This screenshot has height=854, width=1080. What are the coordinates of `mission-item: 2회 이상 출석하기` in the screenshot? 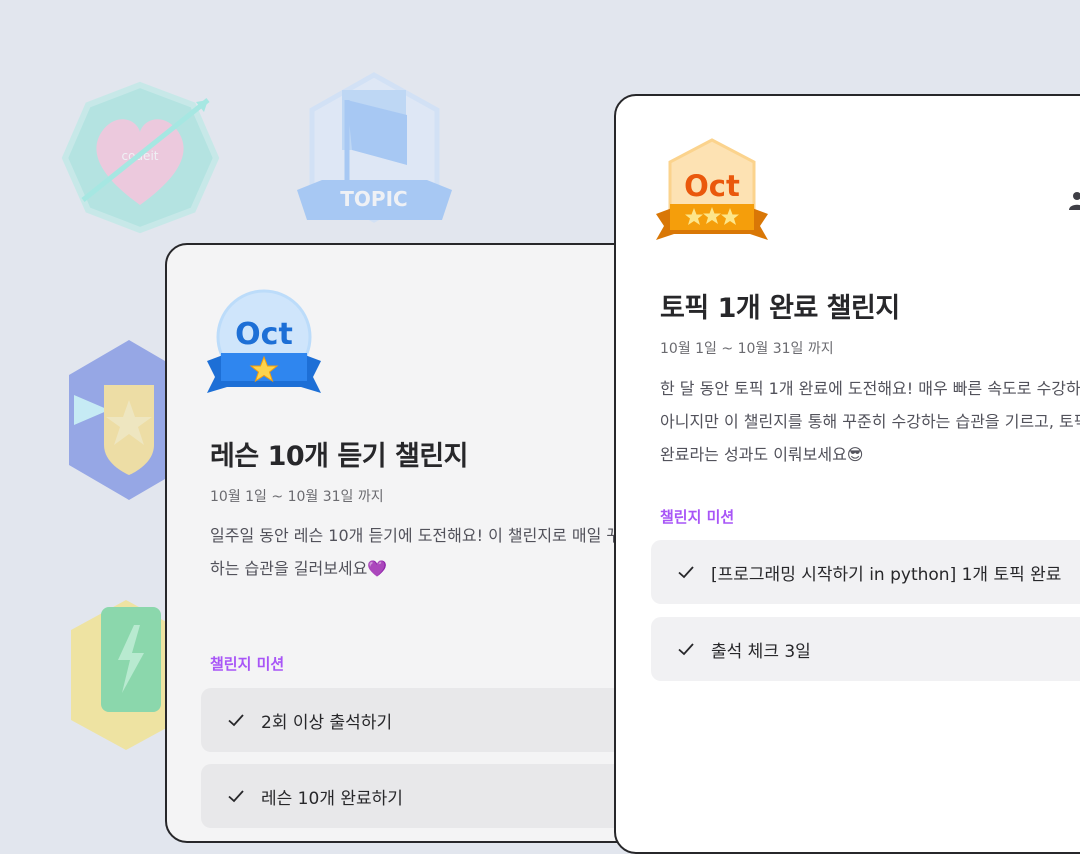 It's located at (436, 720).